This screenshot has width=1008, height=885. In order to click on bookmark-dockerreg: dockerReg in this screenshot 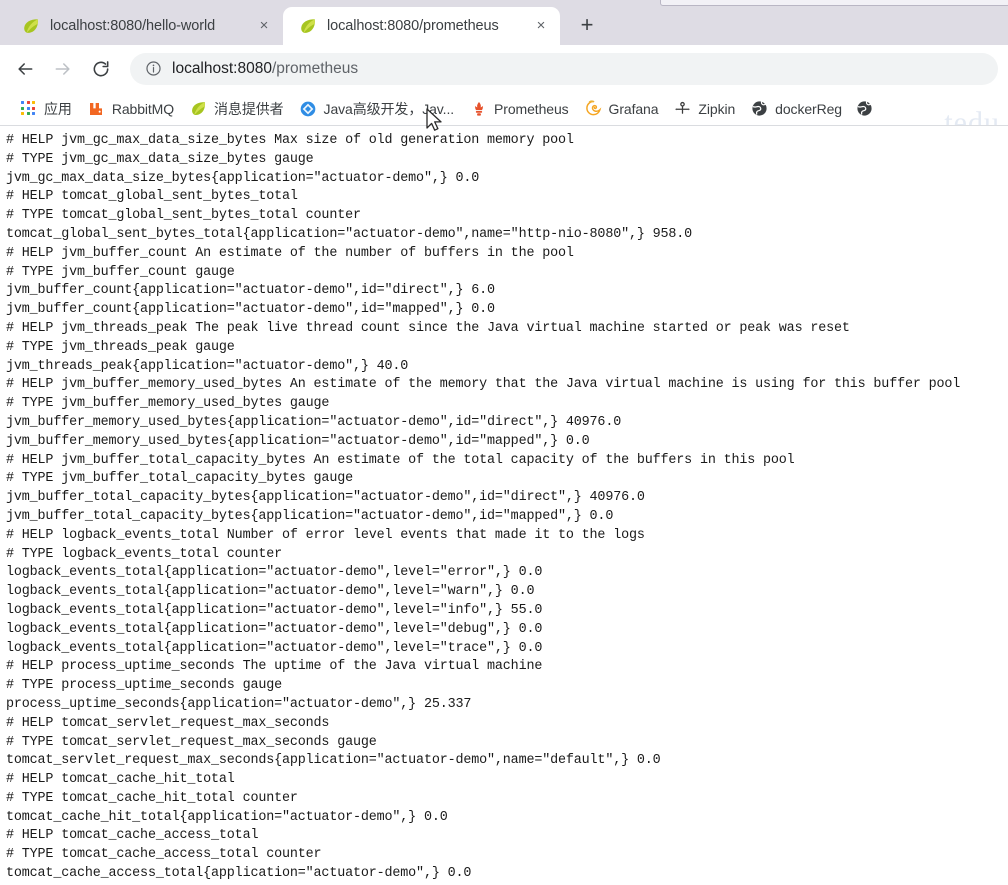, I will do `click(796, 109)`.